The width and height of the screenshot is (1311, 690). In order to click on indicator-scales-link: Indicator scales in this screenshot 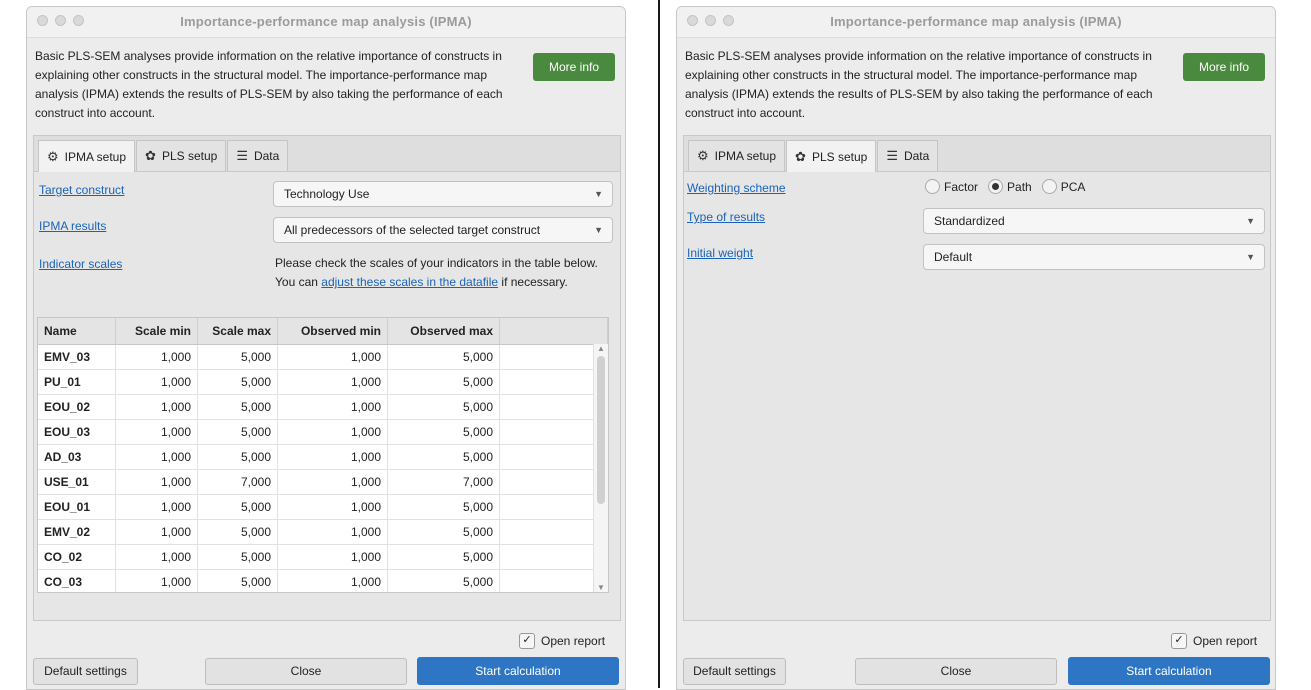, I will do `click(80, 264)`.